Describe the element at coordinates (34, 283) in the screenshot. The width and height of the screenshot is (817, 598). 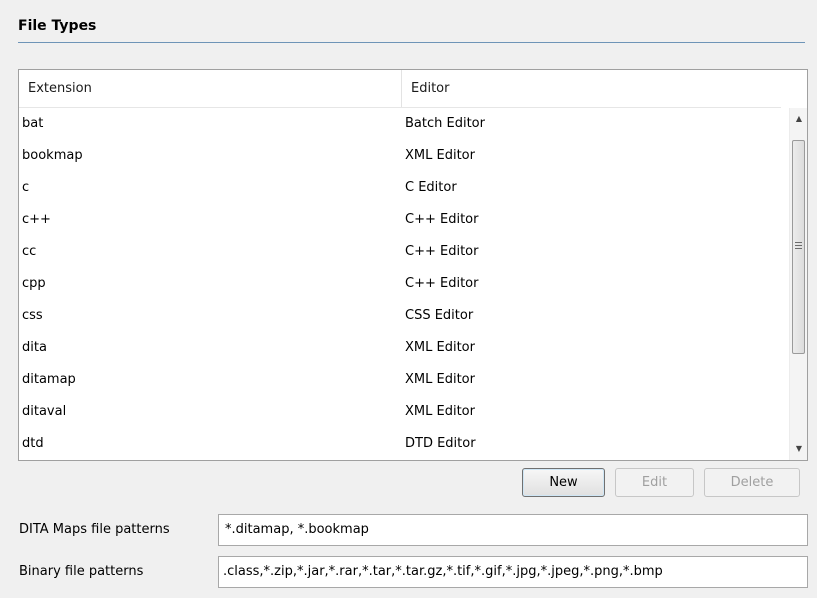
I see `extension-cell: cpp` at that location.